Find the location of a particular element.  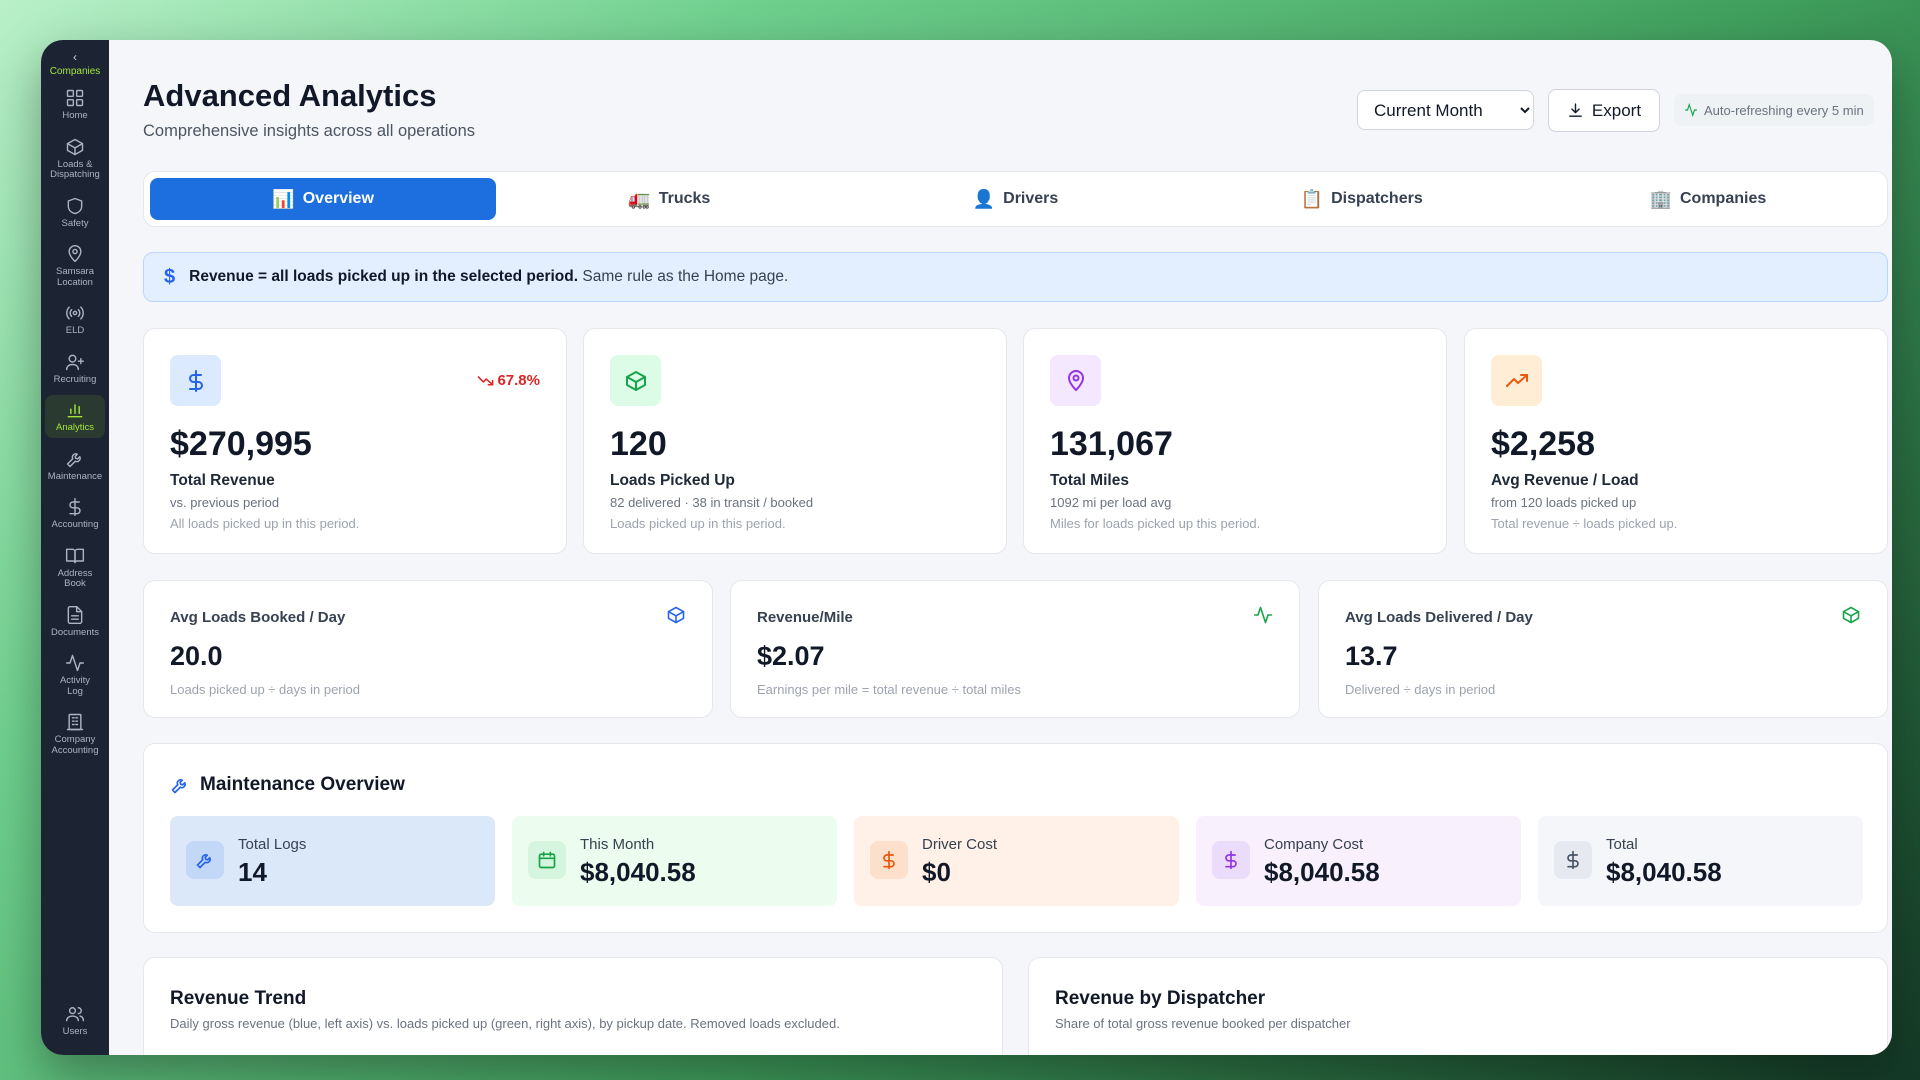

sidebar-item-safety: Safety is located at coordinates (75, 212).